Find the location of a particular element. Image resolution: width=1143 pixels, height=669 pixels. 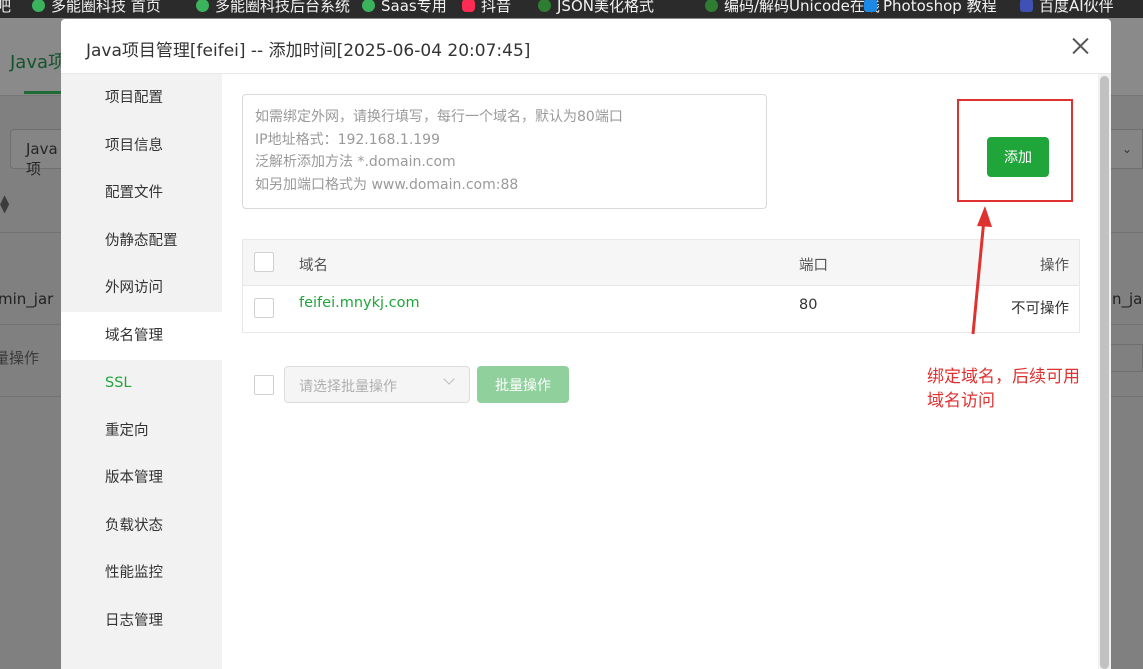

annotation-highlight-box is located at coordinates (1015, 150).